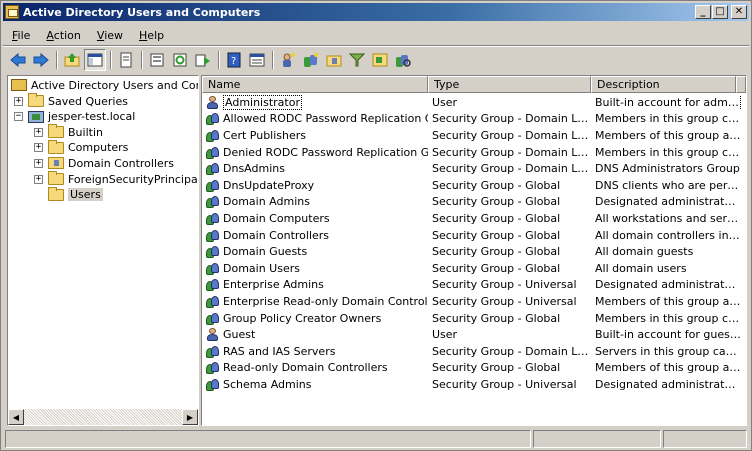  Describe the element at coordinates (315, 252) in the screenshot. I see `cell-name: Domain Guests` at that location.